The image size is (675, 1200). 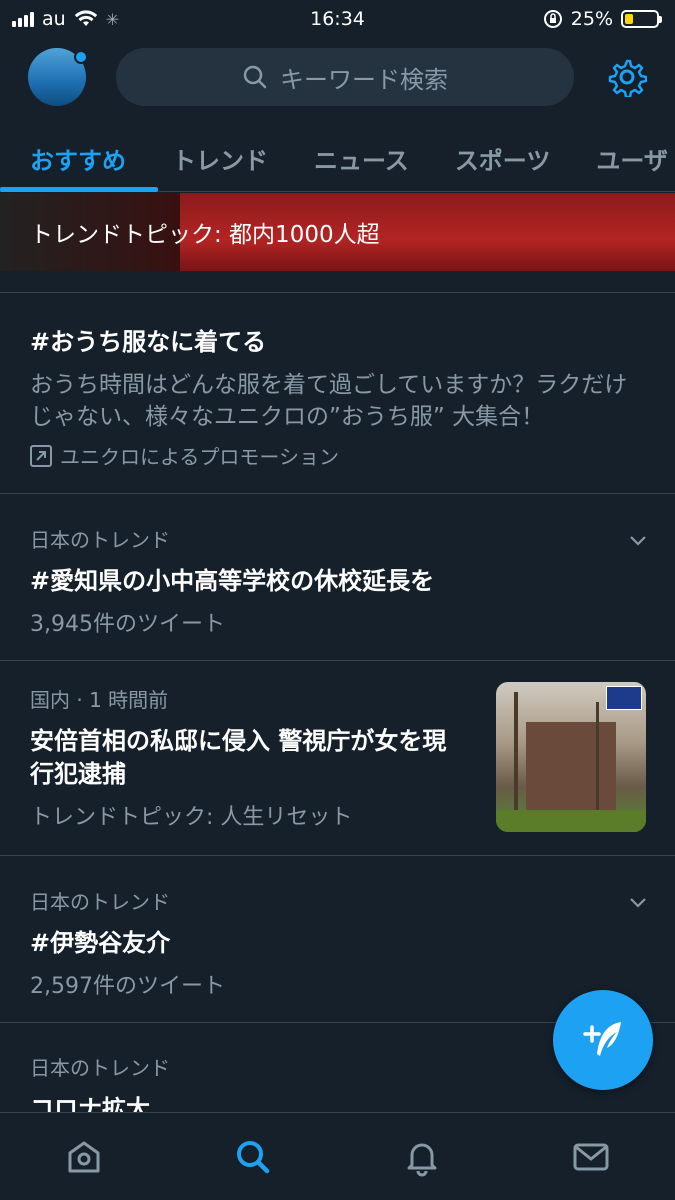 I want to click on promoted-icon, so click(x=41, y=455).